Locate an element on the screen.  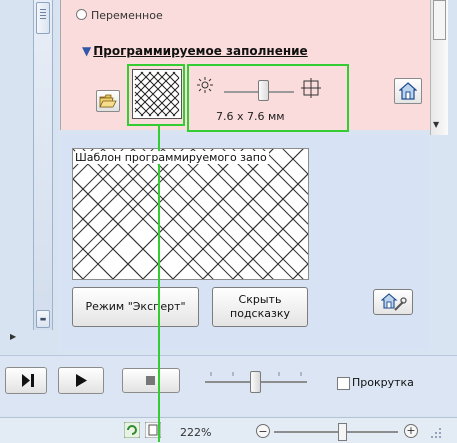
highlight-connector-line is located at coordinates (159, 284).